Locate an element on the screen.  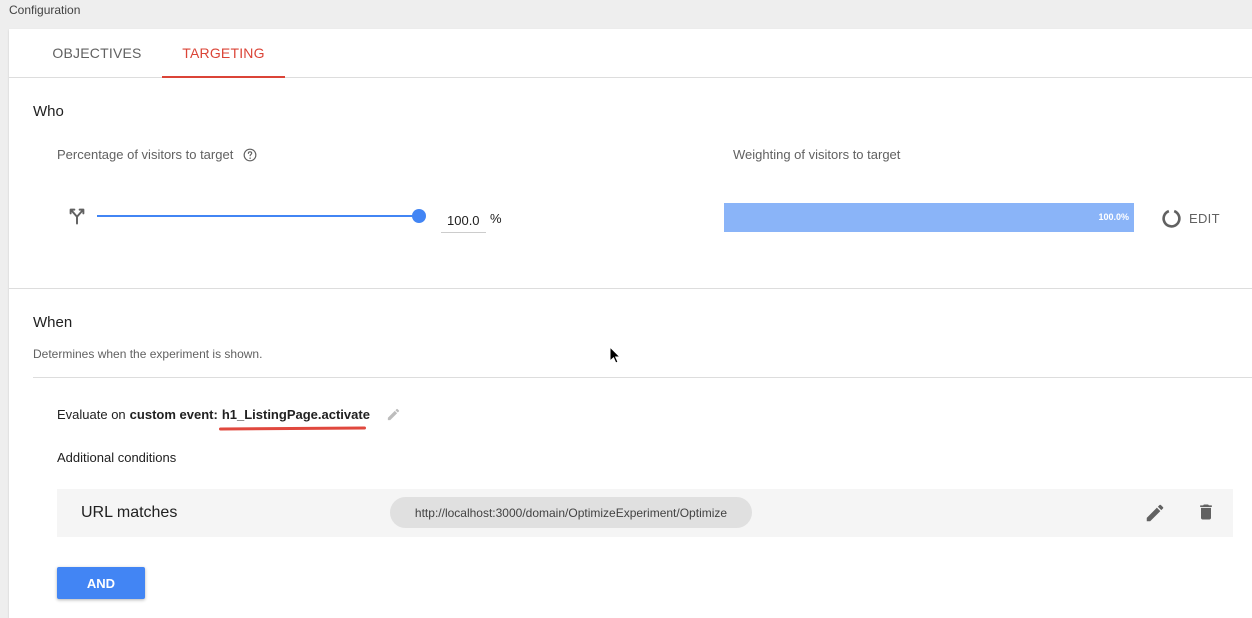
edit-weighting-button: EDIT is located at coordinates (1190, 218).